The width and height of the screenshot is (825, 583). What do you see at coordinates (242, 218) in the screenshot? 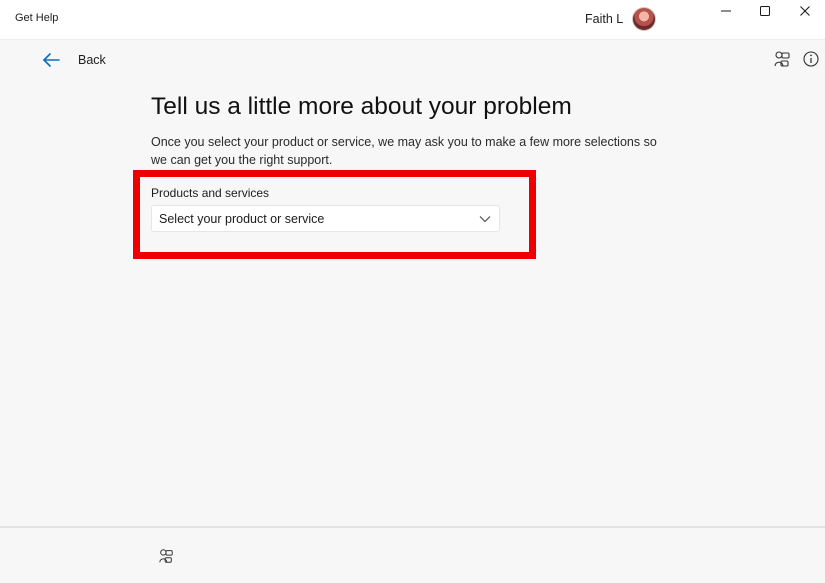
I see `product-select-placeholder: Select your product or service` at bounding box center [242, 218].